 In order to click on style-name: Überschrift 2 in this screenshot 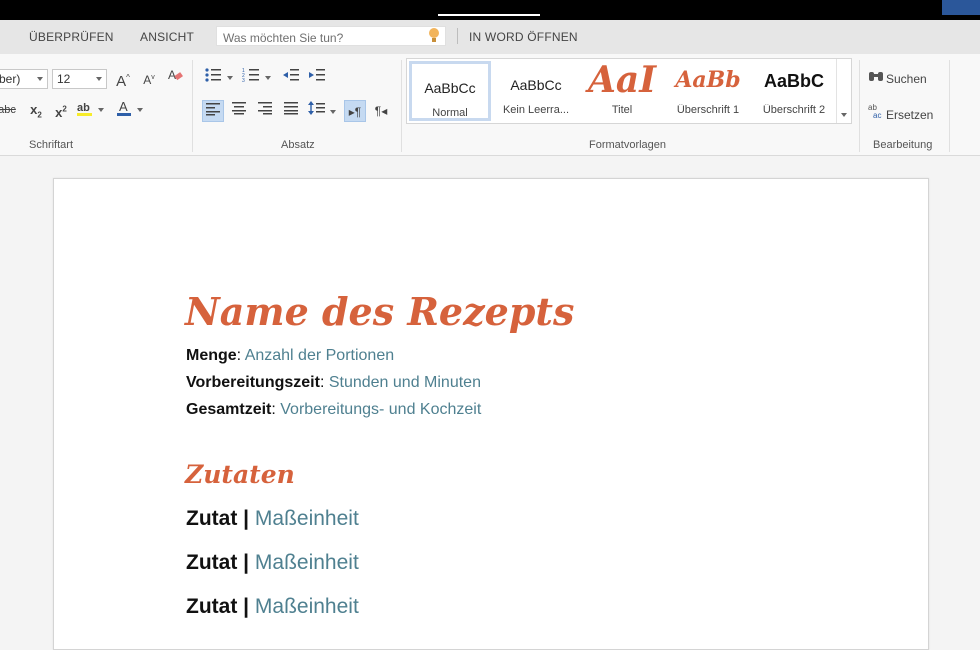, I will do `click(794, 110)`.